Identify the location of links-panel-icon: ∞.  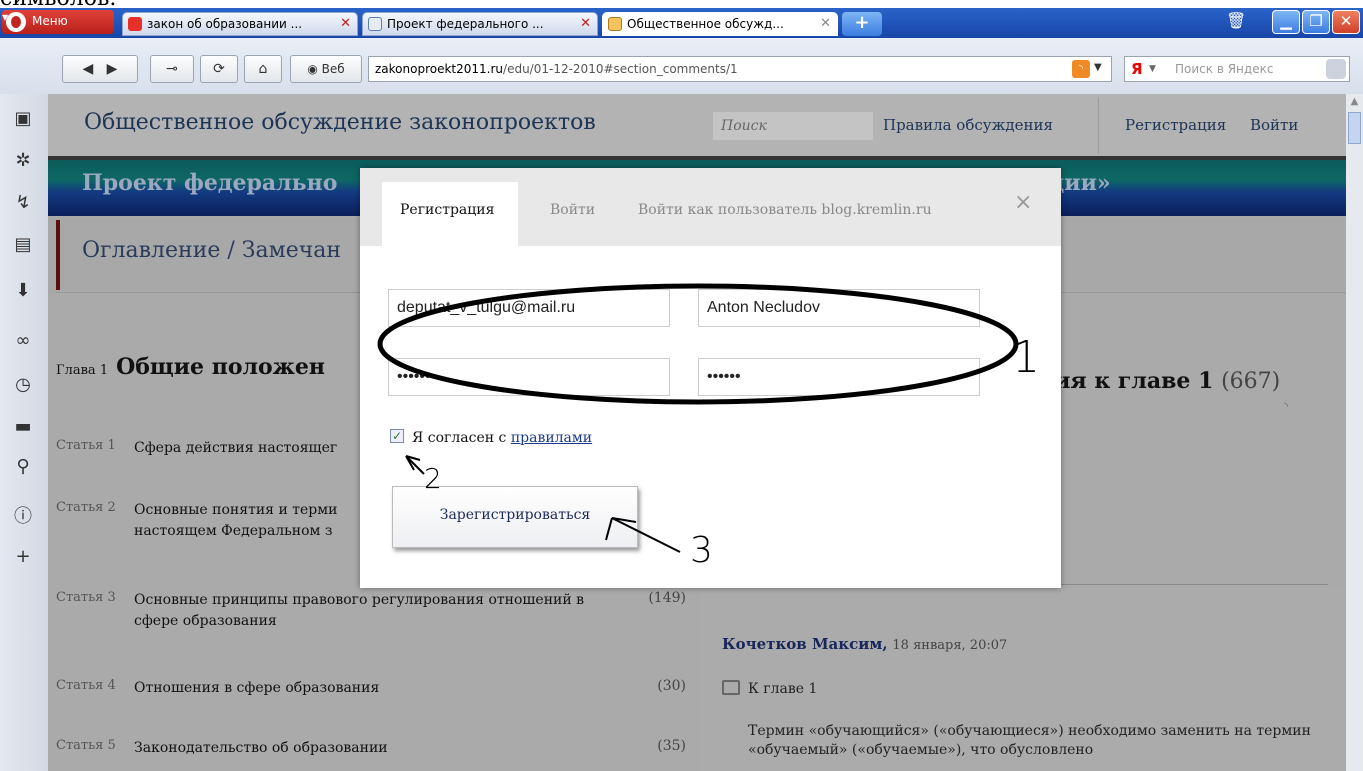
(23, 341).